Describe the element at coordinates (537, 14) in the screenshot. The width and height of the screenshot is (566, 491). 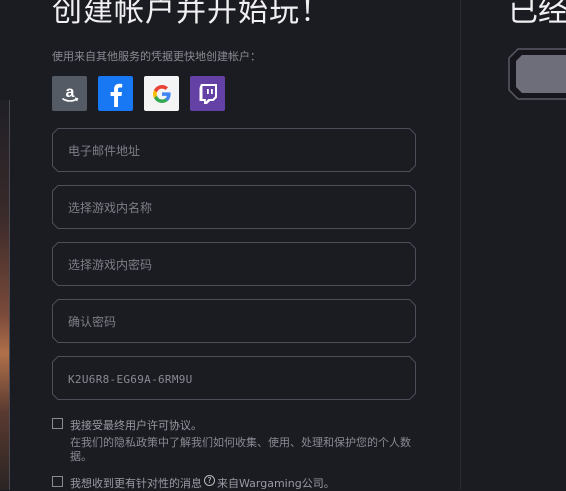
I see `login-panel-title: 已经` at that location.